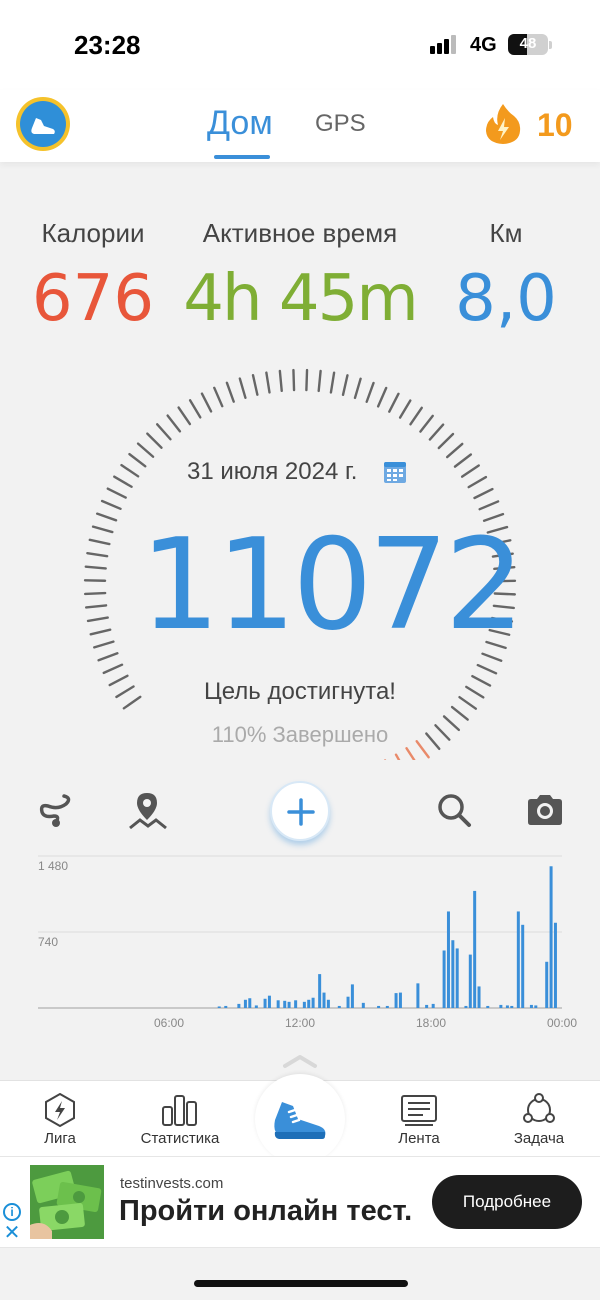  What do you see at coordinates (300, 691) in the screenshot?
I see `goal-status: Цель достигнута!` at bounding box center [300, 691].